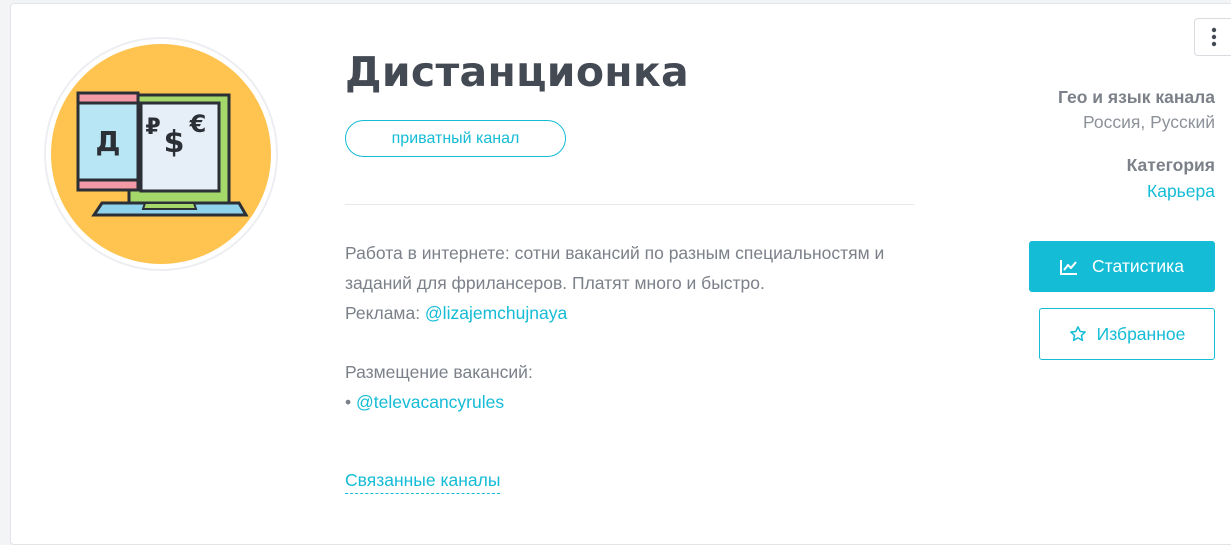  What do you see at coordinates (629, 204) in the screenshot?
I see `divider` at bounding box center [629, 204].